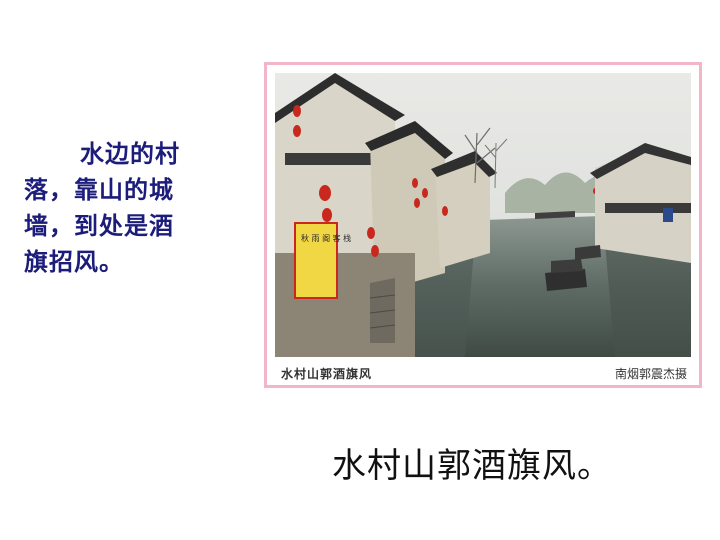  I want to click on poem-line-1: 水边的村, so click(130, 153).